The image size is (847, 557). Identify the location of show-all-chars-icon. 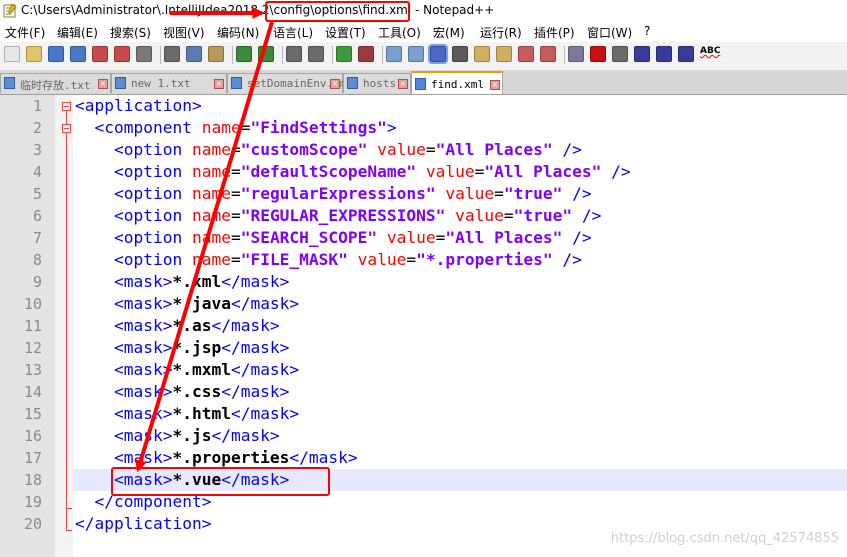
(460, 54).